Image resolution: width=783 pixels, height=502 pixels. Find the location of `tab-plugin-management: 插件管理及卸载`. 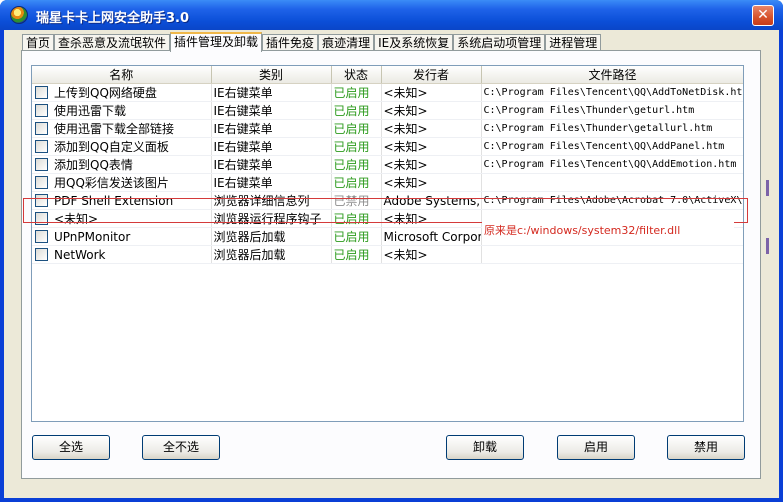

tab-plugin-management: 插件管理及卸载 is located at coordinates (216, 42).